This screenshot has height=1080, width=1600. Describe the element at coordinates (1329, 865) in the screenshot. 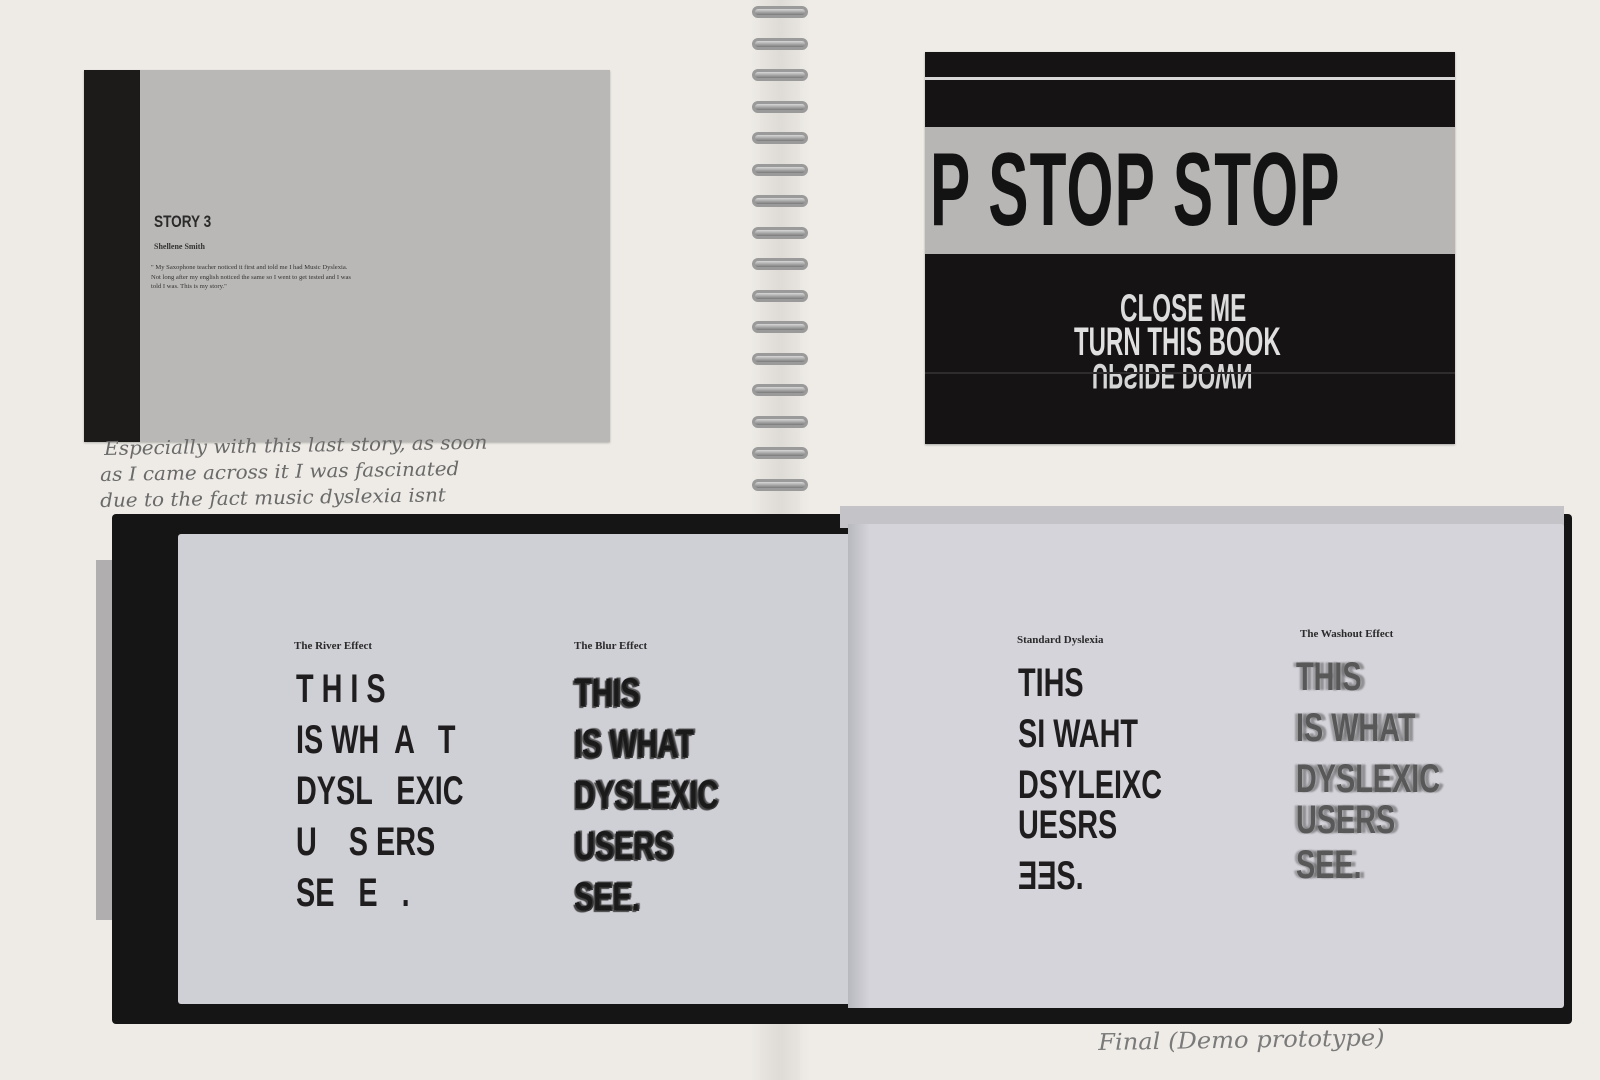

I see `washout-effect-line: SEE.` at that location.